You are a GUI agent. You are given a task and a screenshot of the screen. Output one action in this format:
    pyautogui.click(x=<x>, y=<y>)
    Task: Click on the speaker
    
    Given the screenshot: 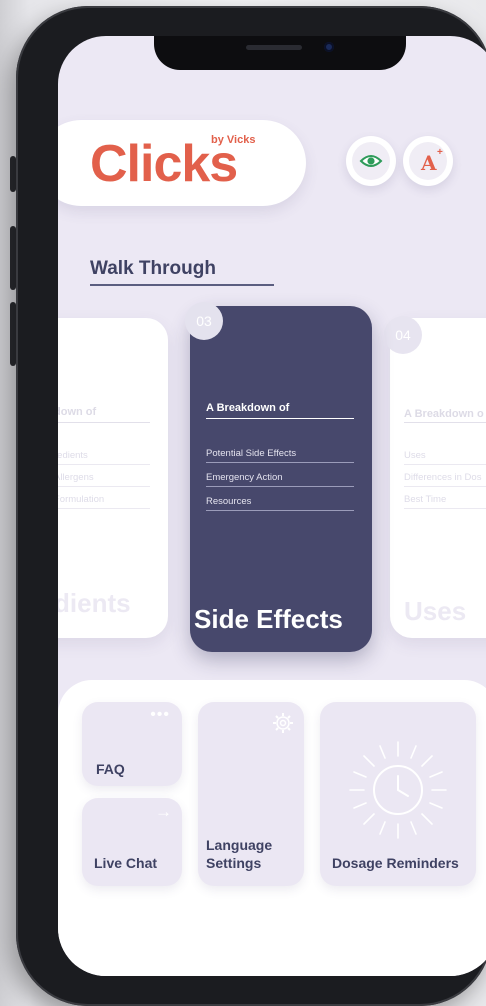 What is the action you would take?
    pyautogui.click(x=274, y=47)
    